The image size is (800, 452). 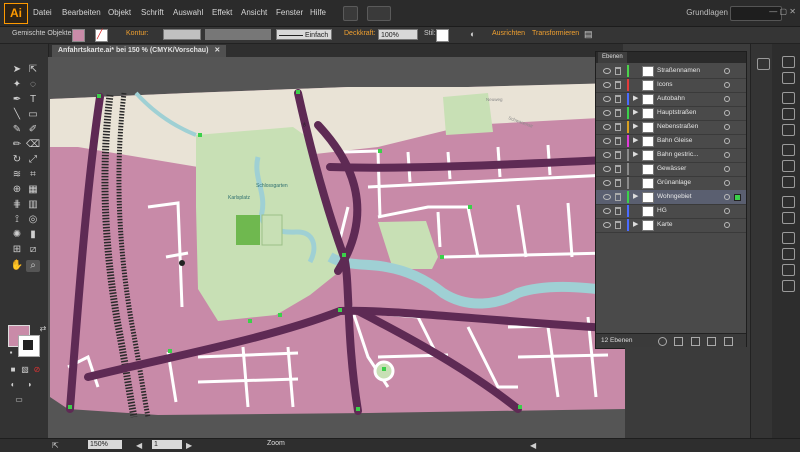 I want to click on layer-row: ▶ Karte, so click(x=671, y=225).